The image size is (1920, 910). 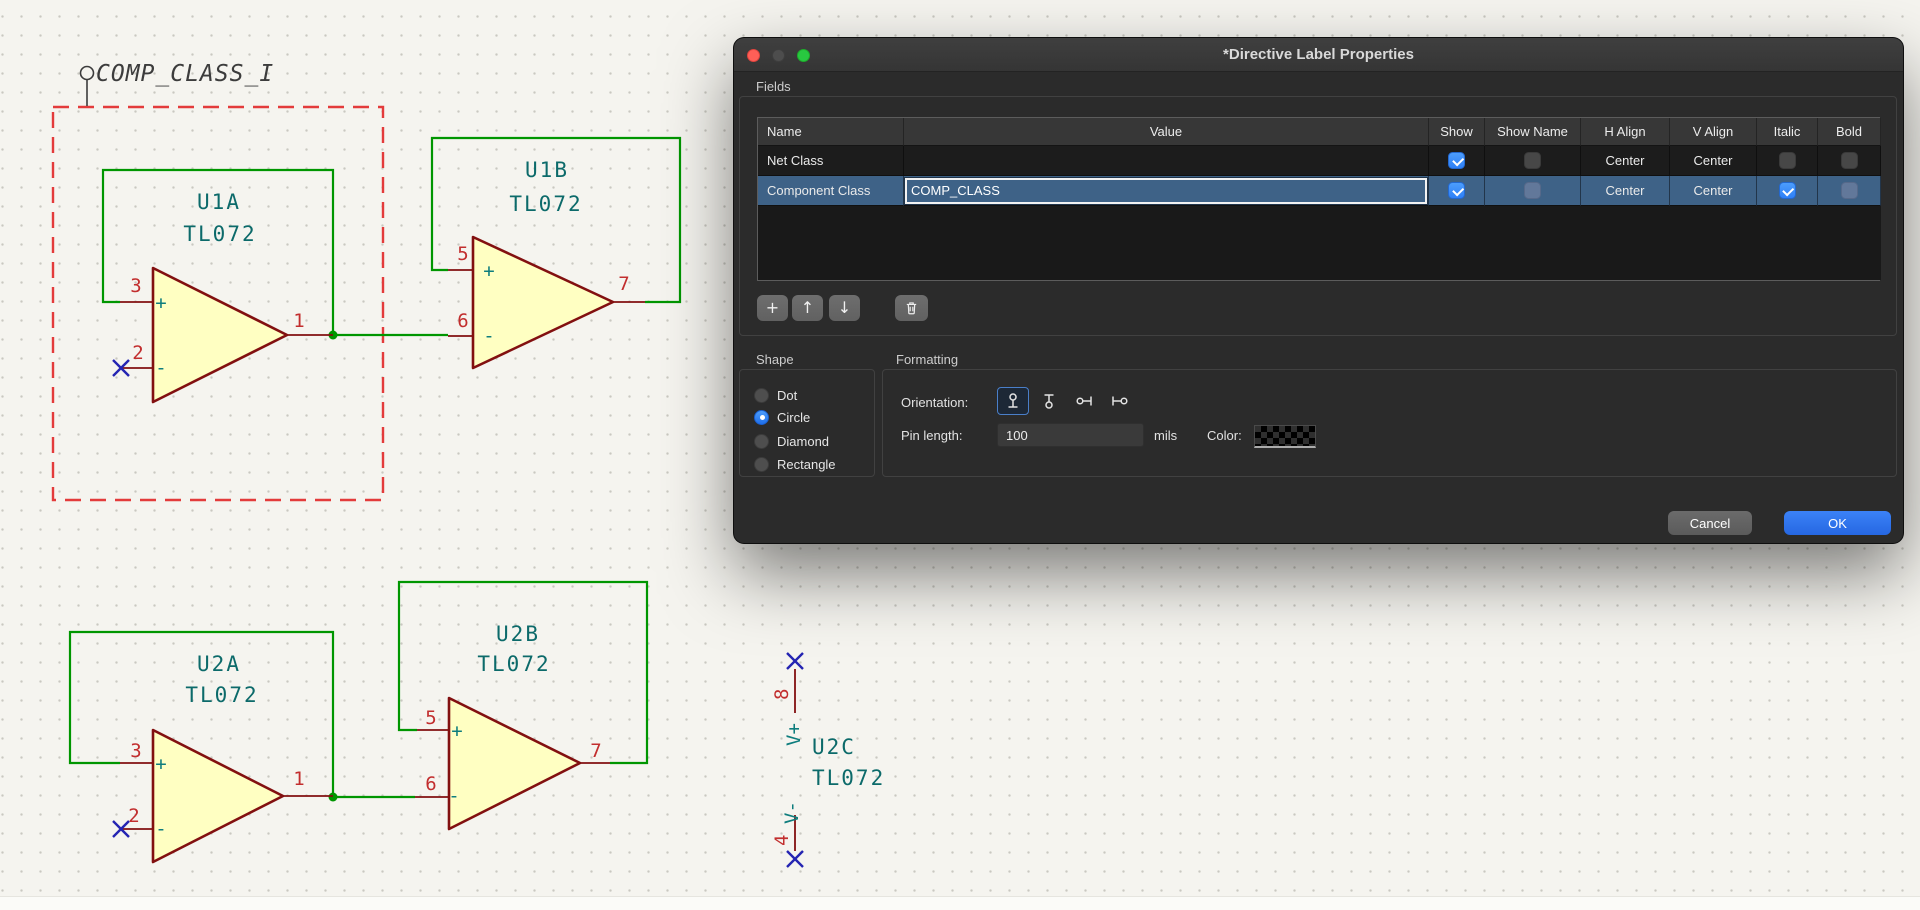 I want to click on opamp-u2b: 5 6 7 + - U2B TL072, so click(x=512, y=726).